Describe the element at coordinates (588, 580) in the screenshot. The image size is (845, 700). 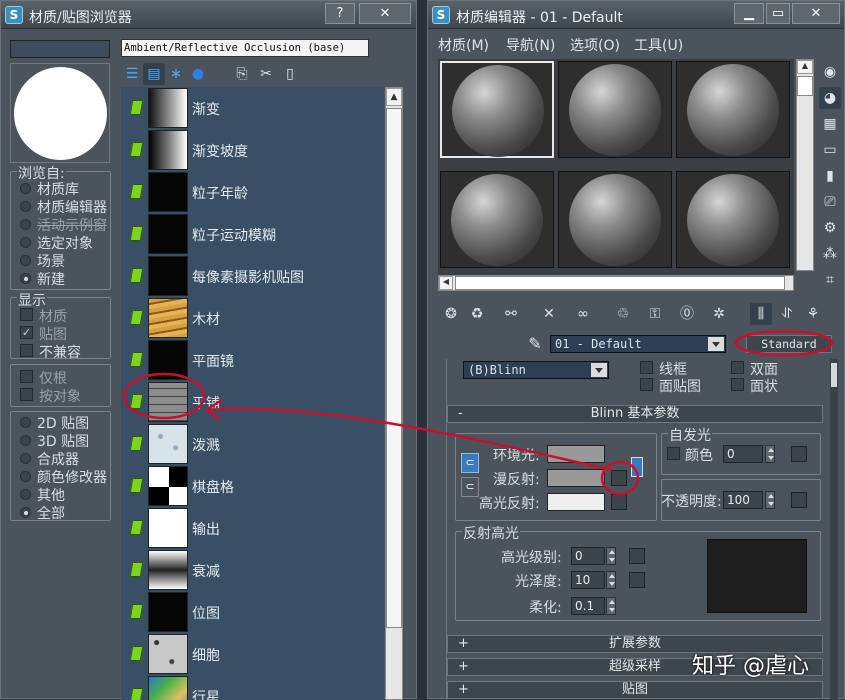
I see `gloss-value: 10` at that location.